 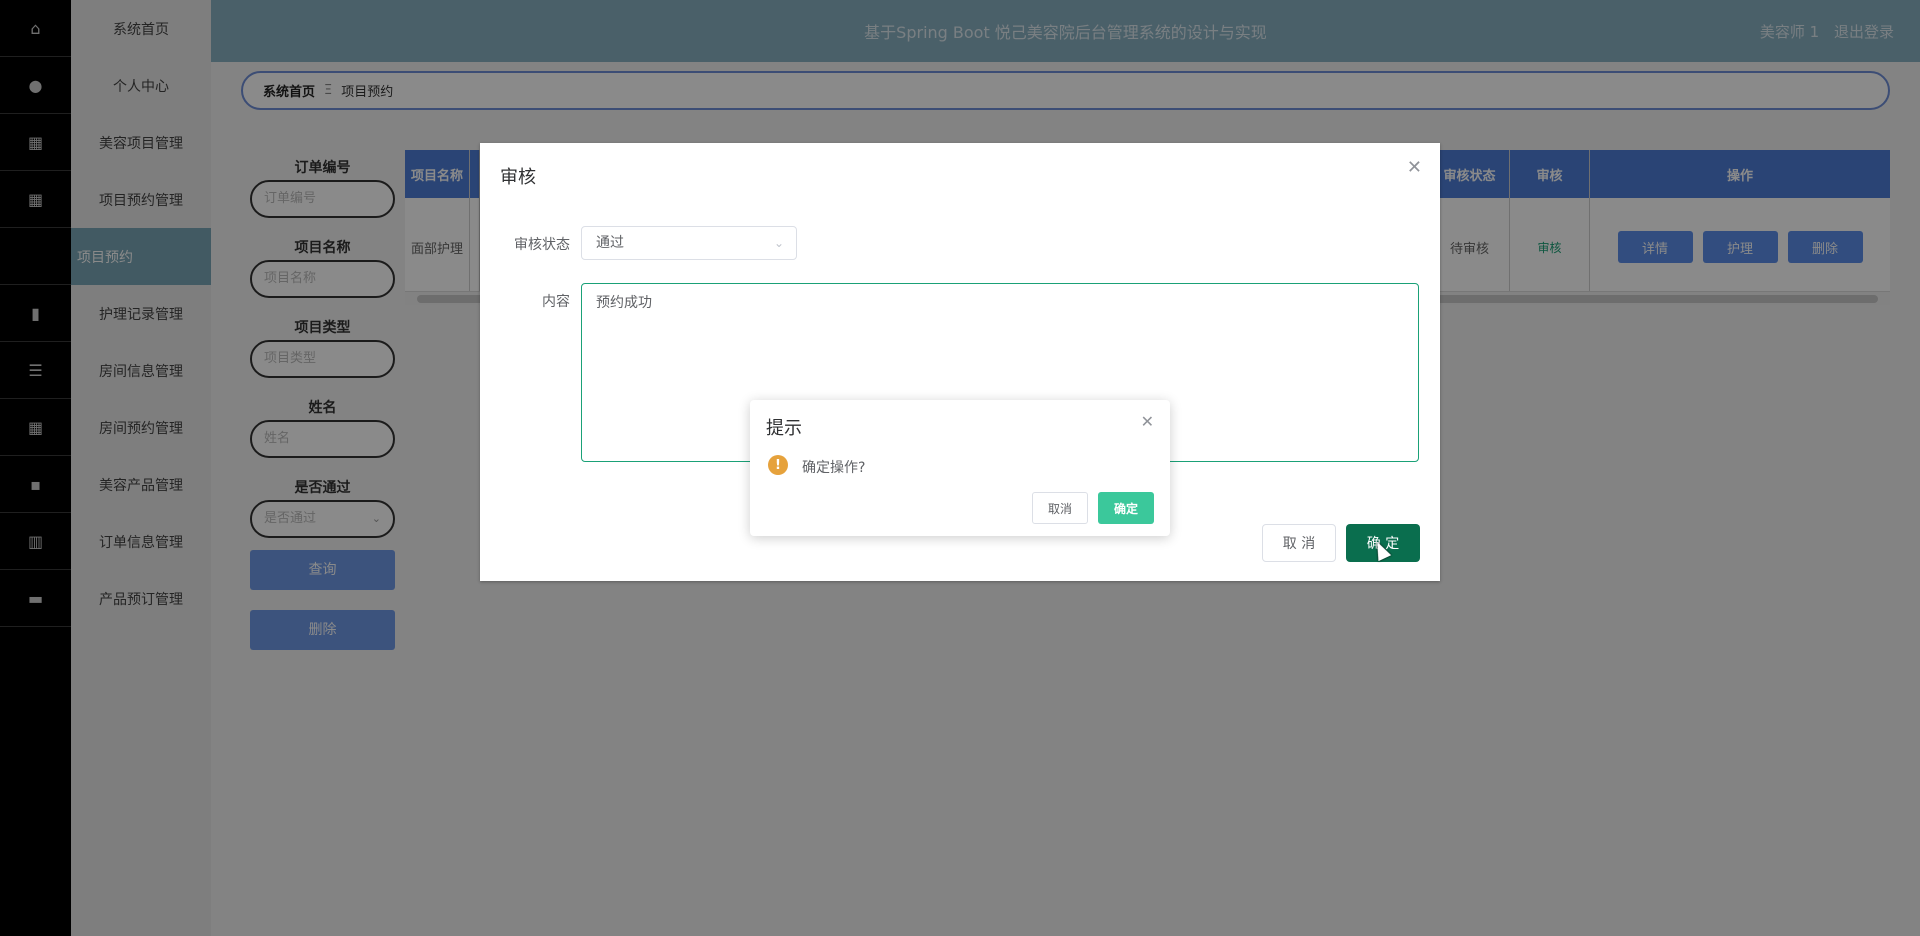 What do you see at coordinates (610, 243) in the screenshot?
I see `status-select-value: 通过` at bounding box center [610, 243].